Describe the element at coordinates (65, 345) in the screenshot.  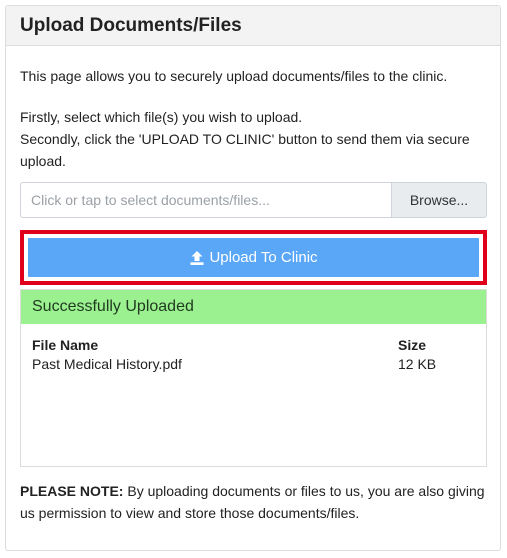
I see `column-header-file-name: File Name` at that location.